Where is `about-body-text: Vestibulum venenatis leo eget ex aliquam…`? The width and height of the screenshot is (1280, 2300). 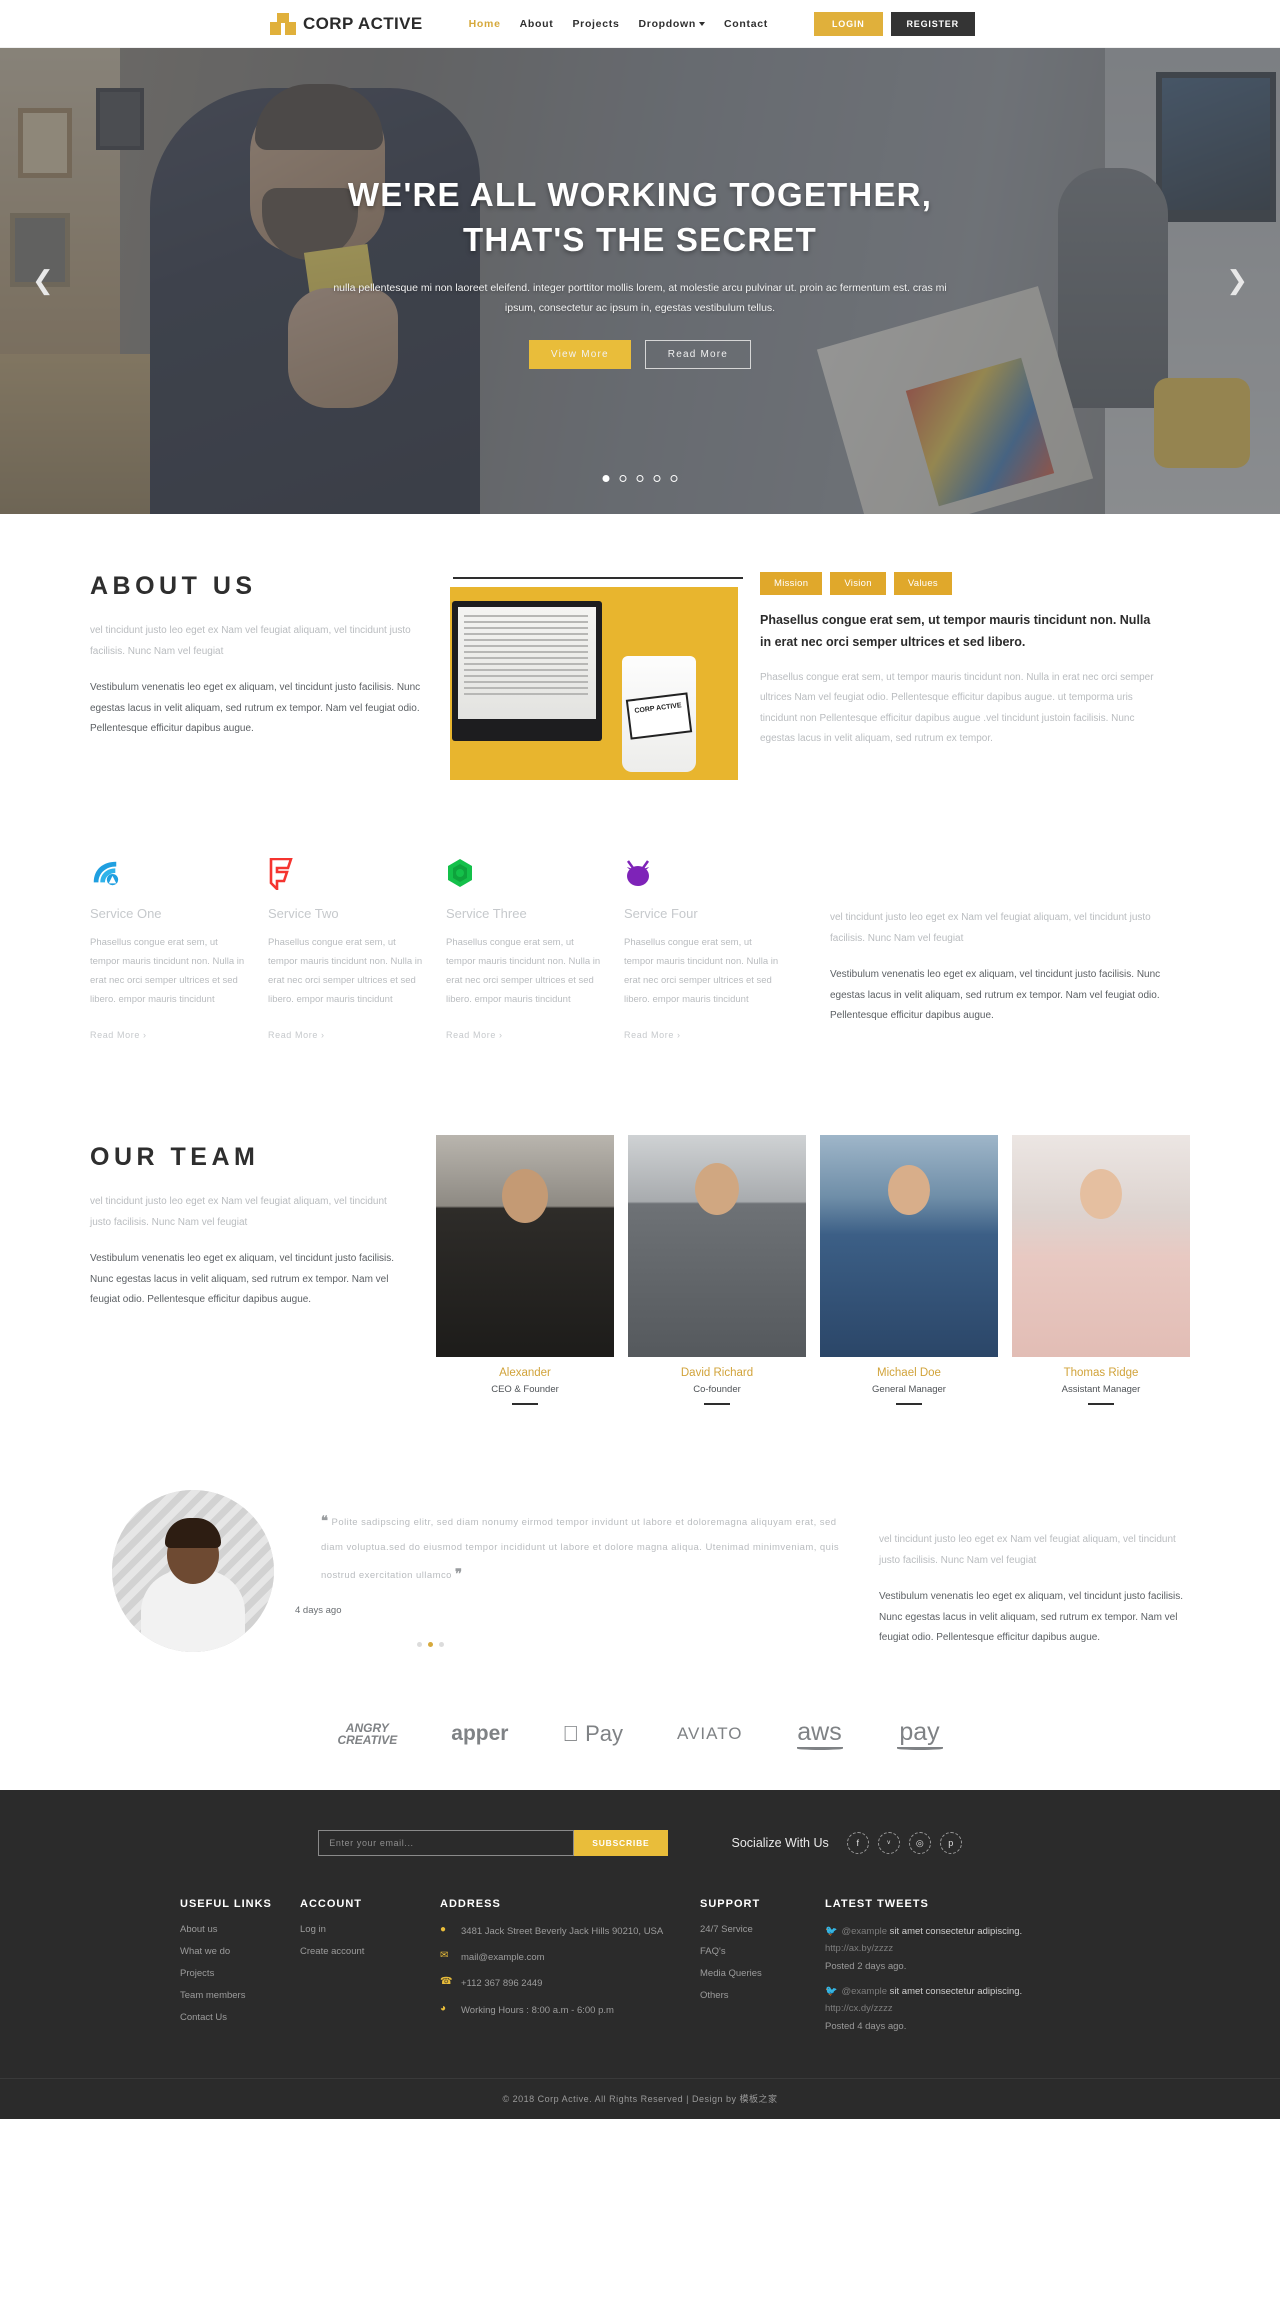
about-body-text: Vestibulum venenatis leo eget ex aliquam… is located at coordinates (255, 708).